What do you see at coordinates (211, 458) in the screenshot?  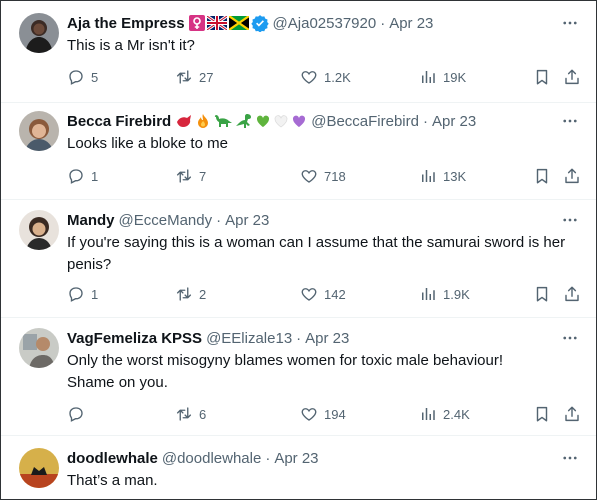 I see `username-handle: @doodlewhale` at bounding box center [211, 458].